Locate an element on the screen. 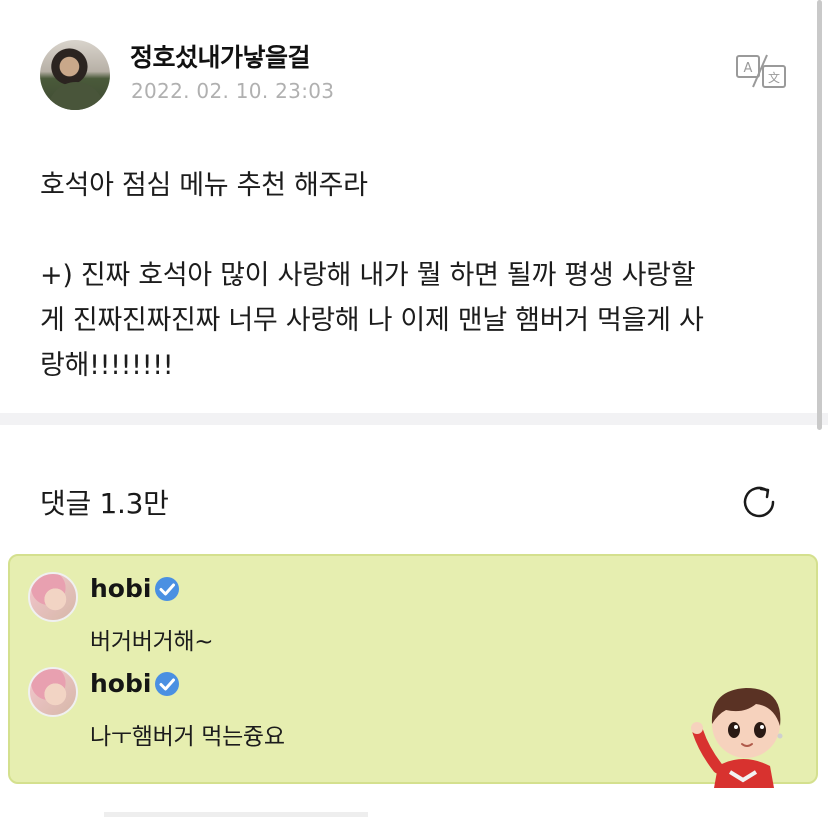 This screenshot has width=828, height=817. svg-text: A is located at coordinates (748, 68).